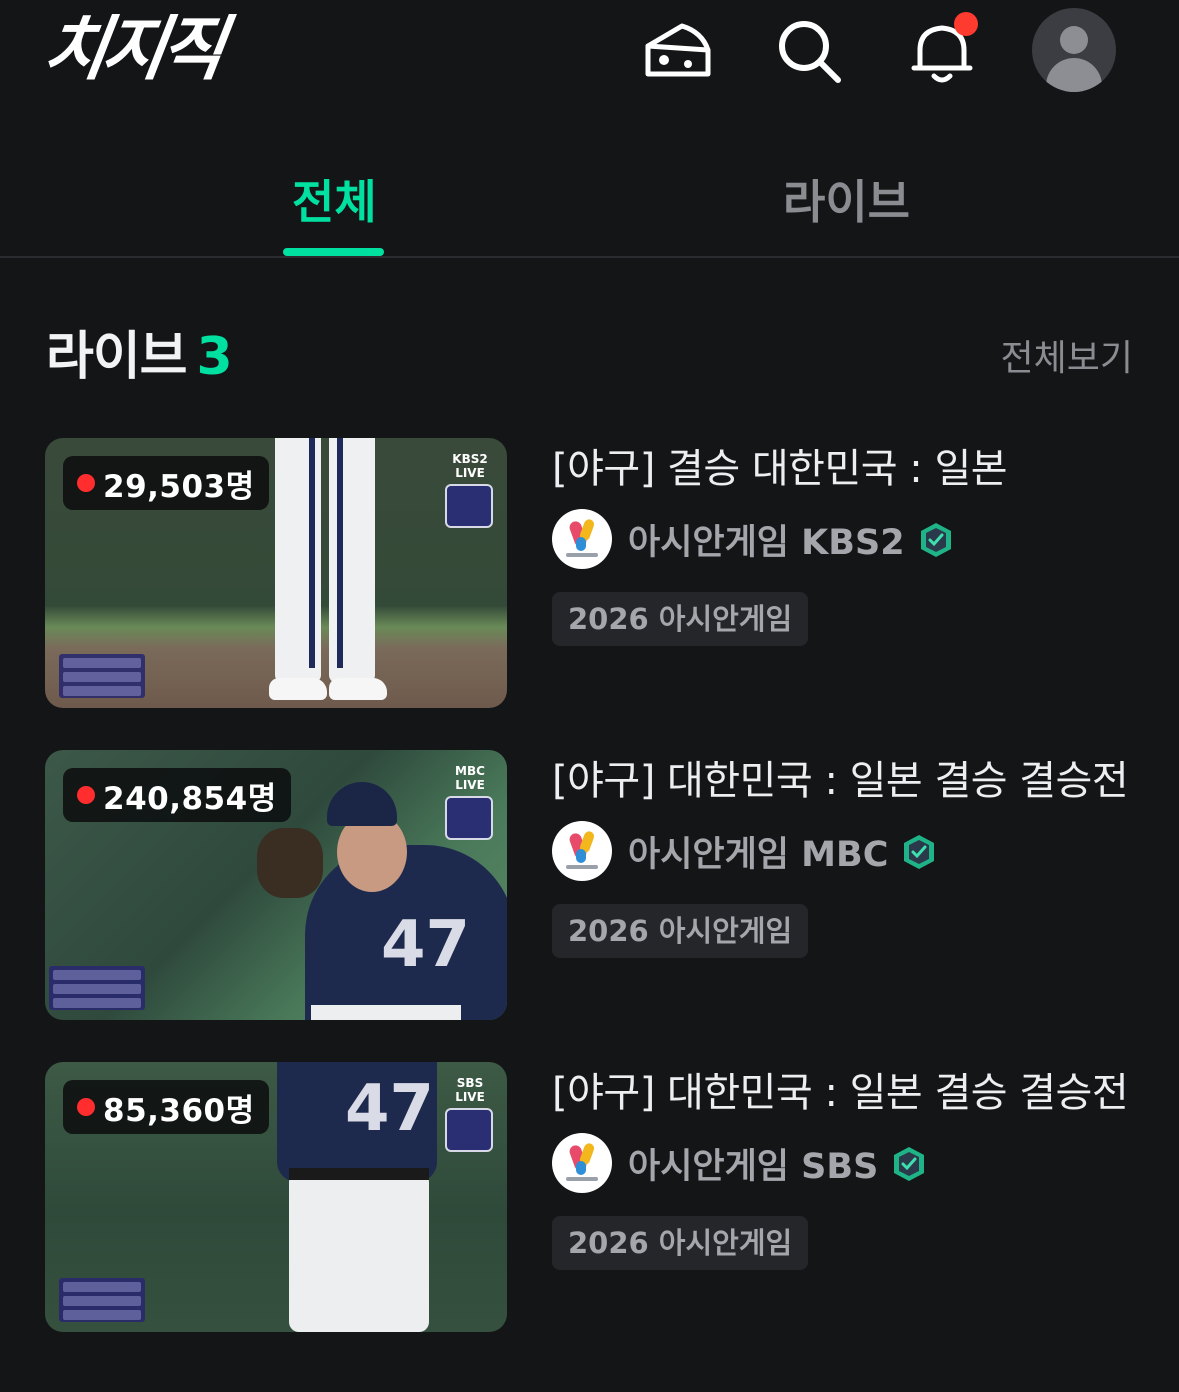  I want to click on channel-row: 아시안게임 SBS, so click(852, 1163).